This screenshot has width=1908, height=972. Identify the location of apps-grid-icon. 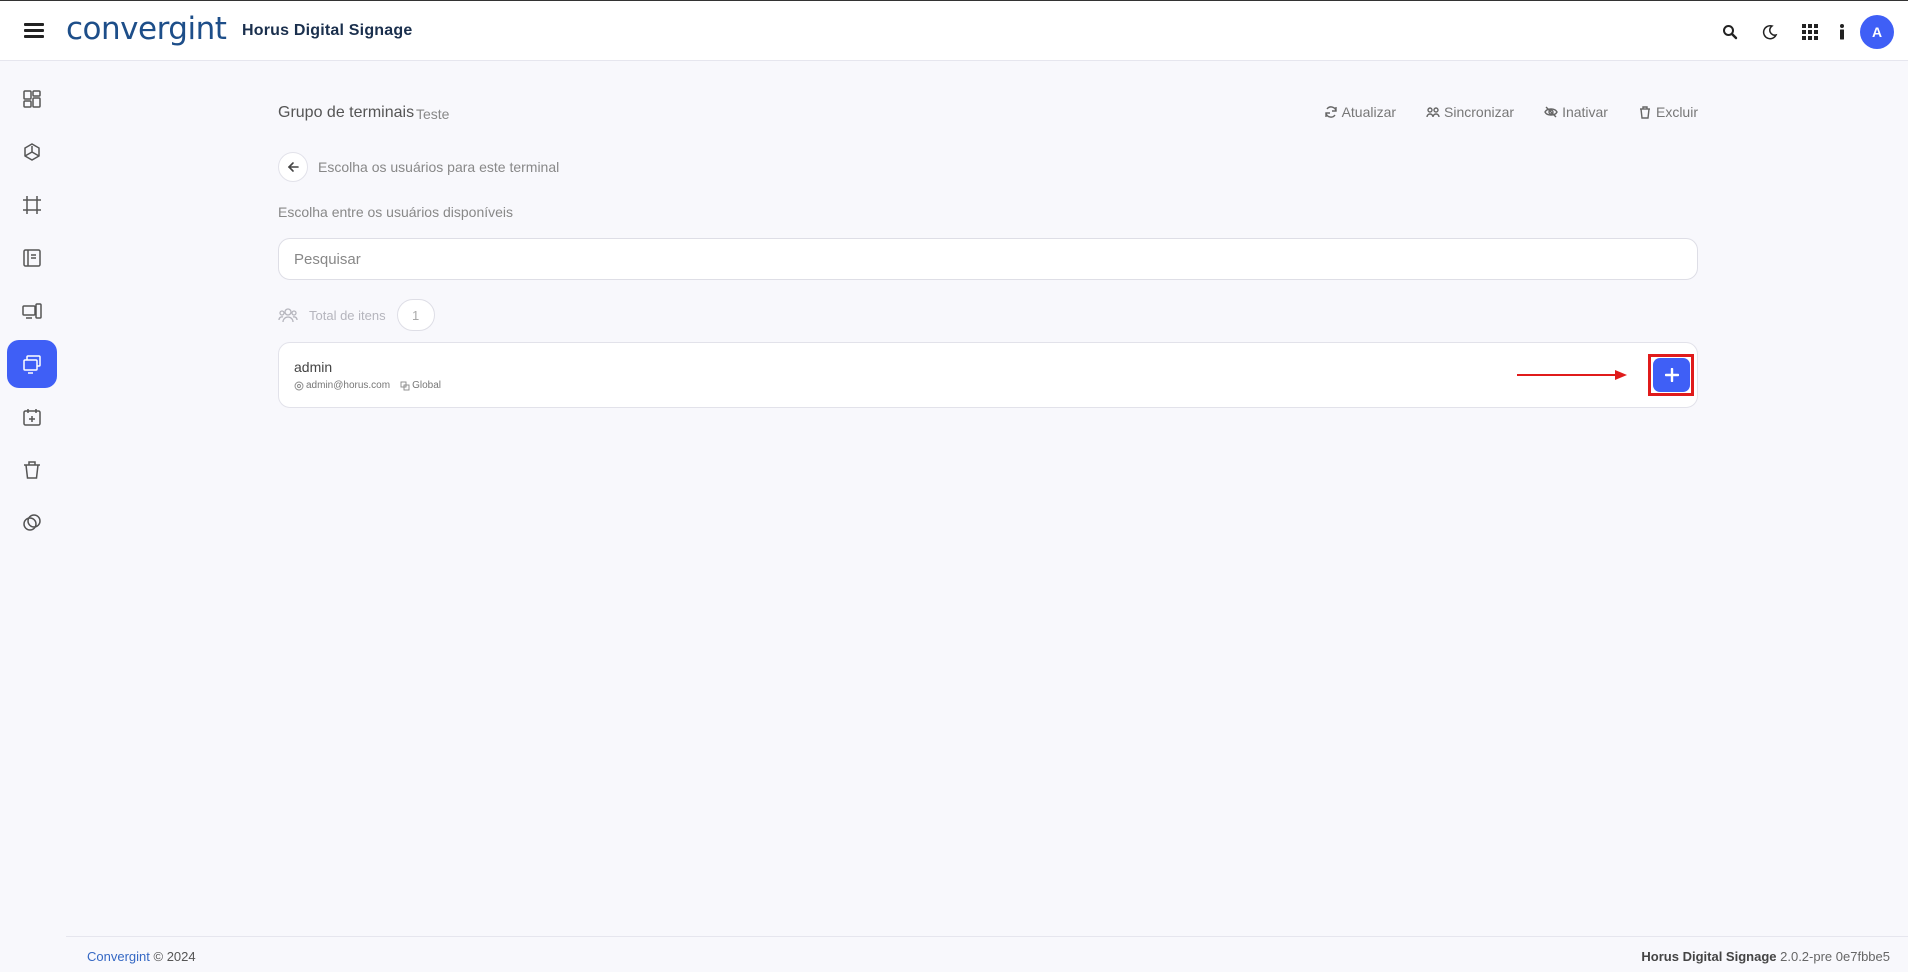
(1810, 32).